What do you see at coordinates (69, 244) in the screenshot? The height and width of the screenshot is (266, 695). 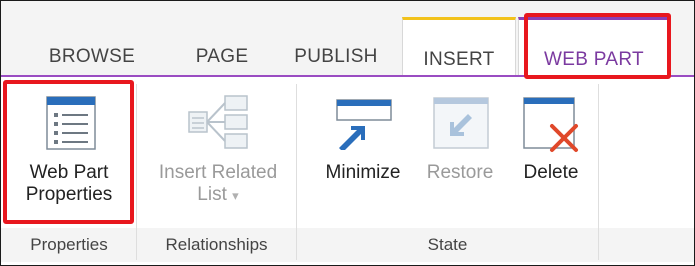 I see `group-label-properties: Properties` at bounding box center [69, 244].